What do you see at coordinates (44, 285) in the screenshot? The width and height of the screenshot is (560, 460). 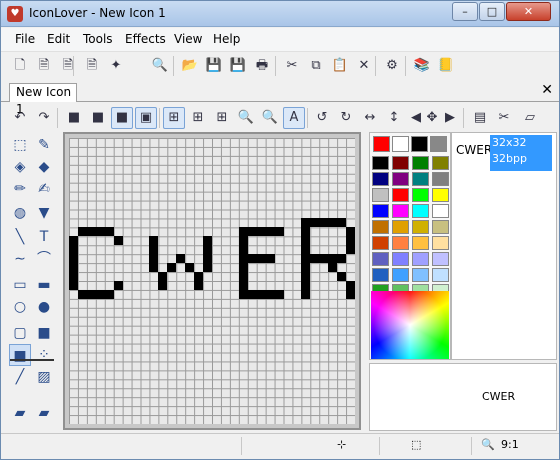 I see `rect-filled-icon: ▬` at bounding box center [44, 285].